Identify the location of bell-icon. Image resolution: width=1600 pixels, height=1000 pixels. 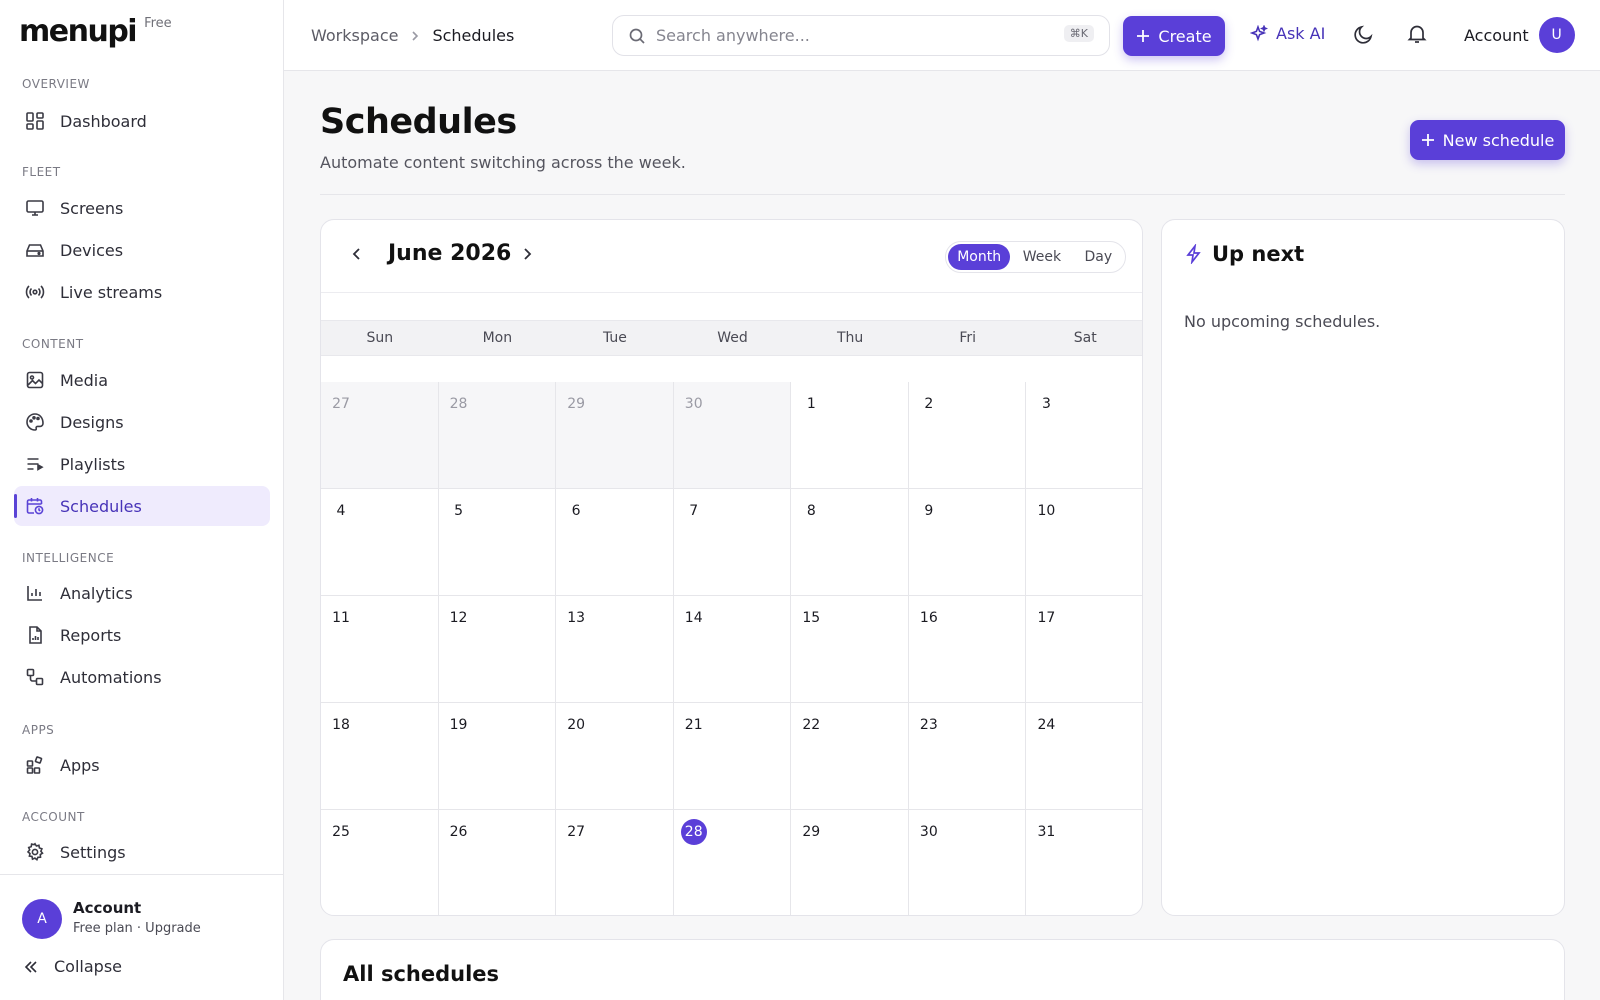
(1417, 34).